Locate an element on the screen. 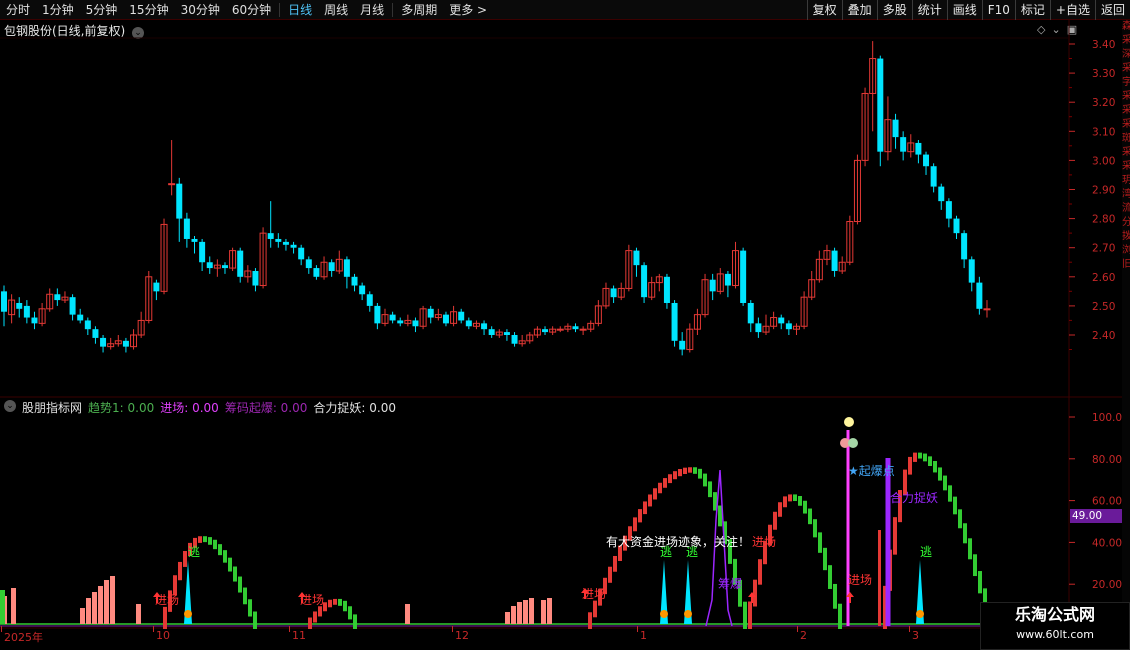 The height and width of the screenshot is (650, 1130). strip-char: 拨 is located at coordinates (1126, 236).